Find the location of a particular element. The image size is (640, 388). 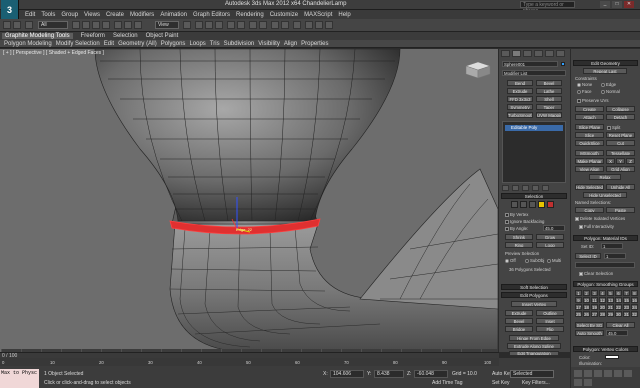

planar-y-button: Y is located at coordinates (620, 161).